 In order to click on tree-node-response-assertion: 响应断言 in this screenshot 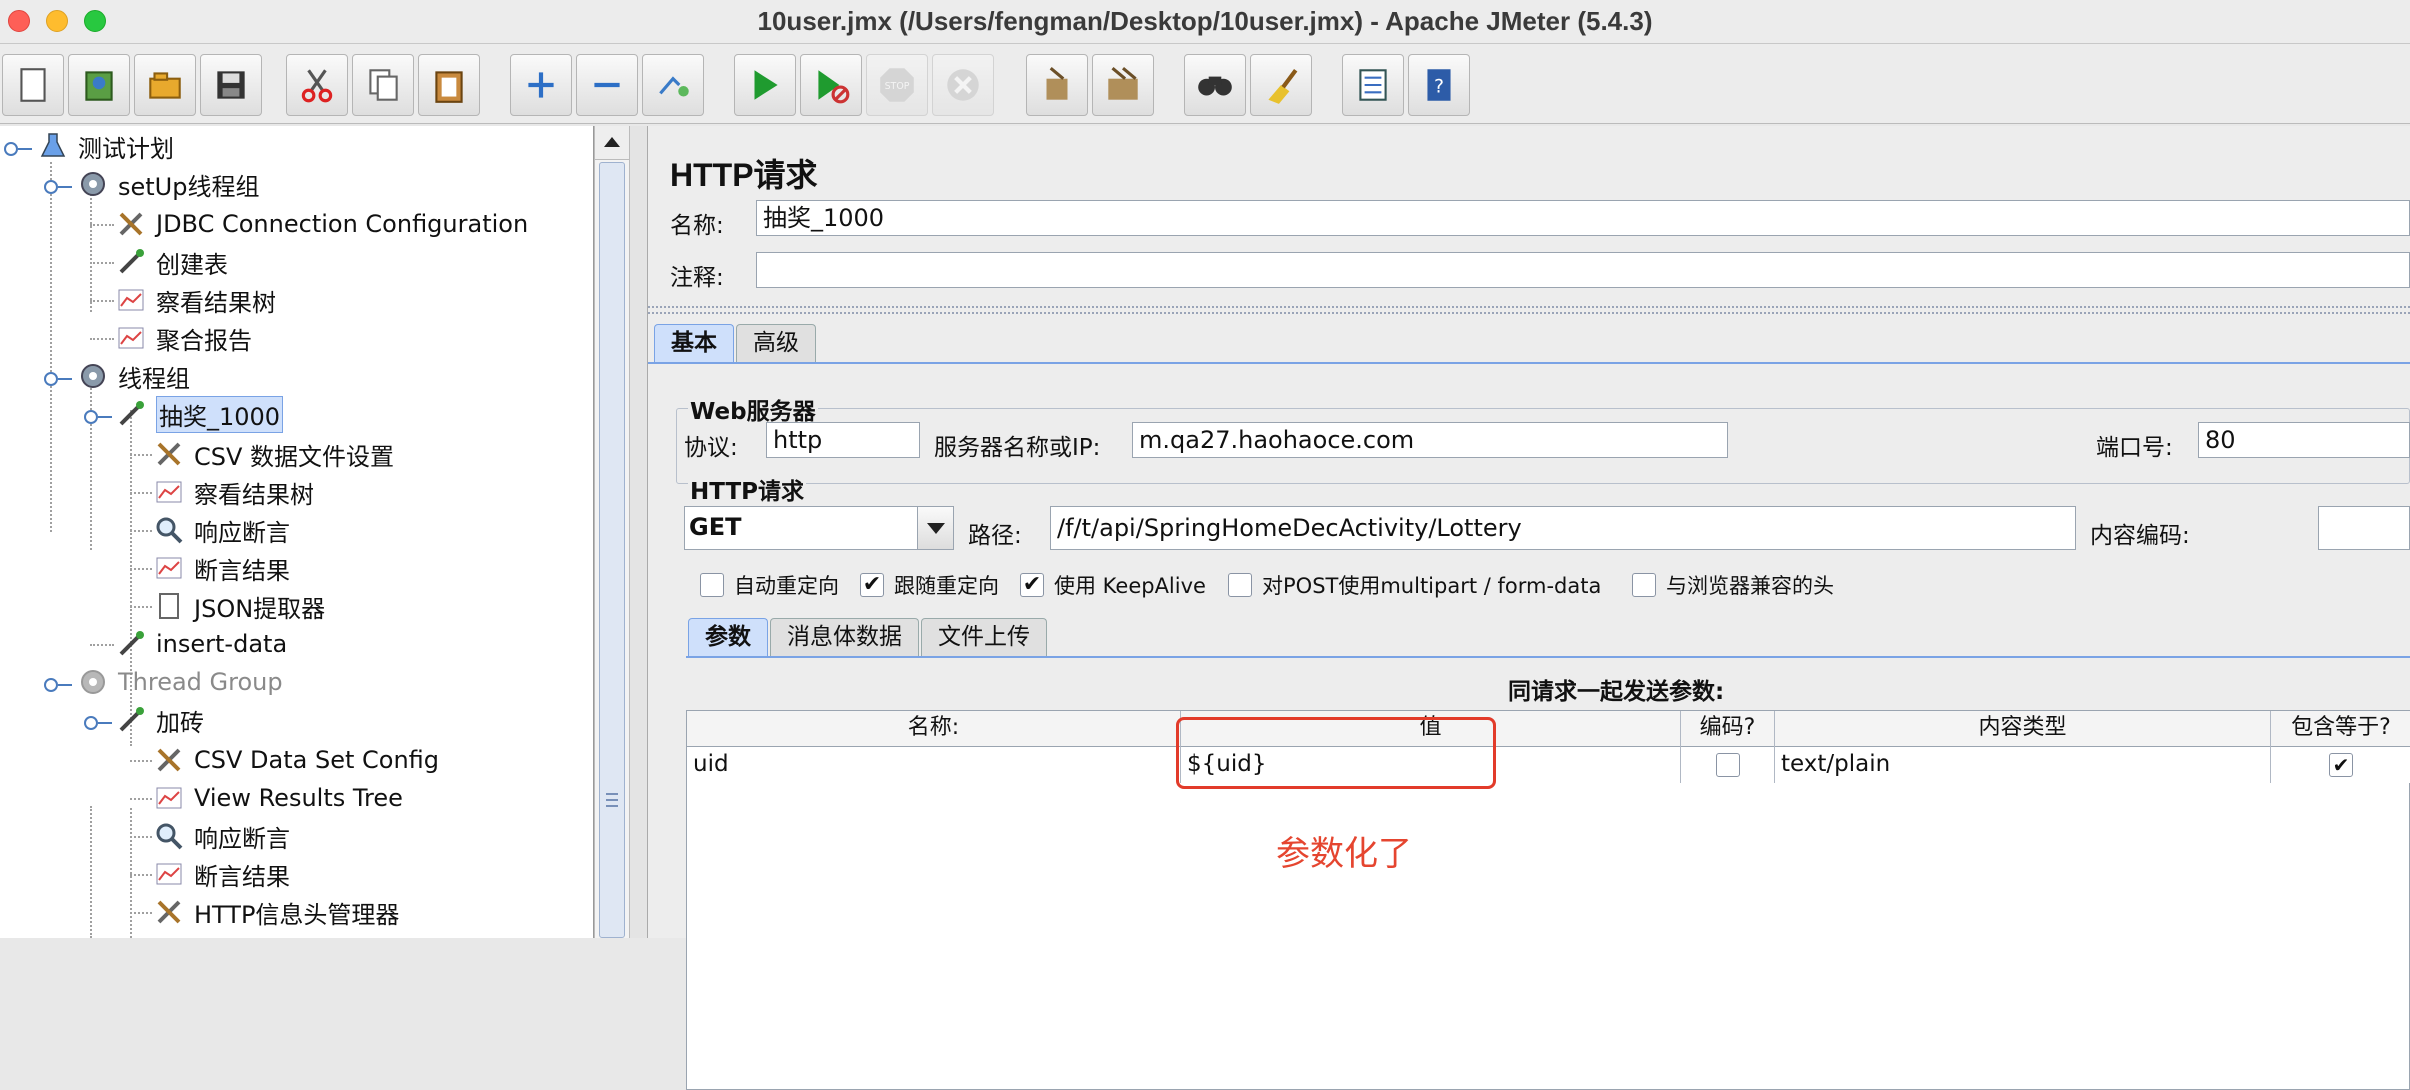, I will do `click(221, 530)`.